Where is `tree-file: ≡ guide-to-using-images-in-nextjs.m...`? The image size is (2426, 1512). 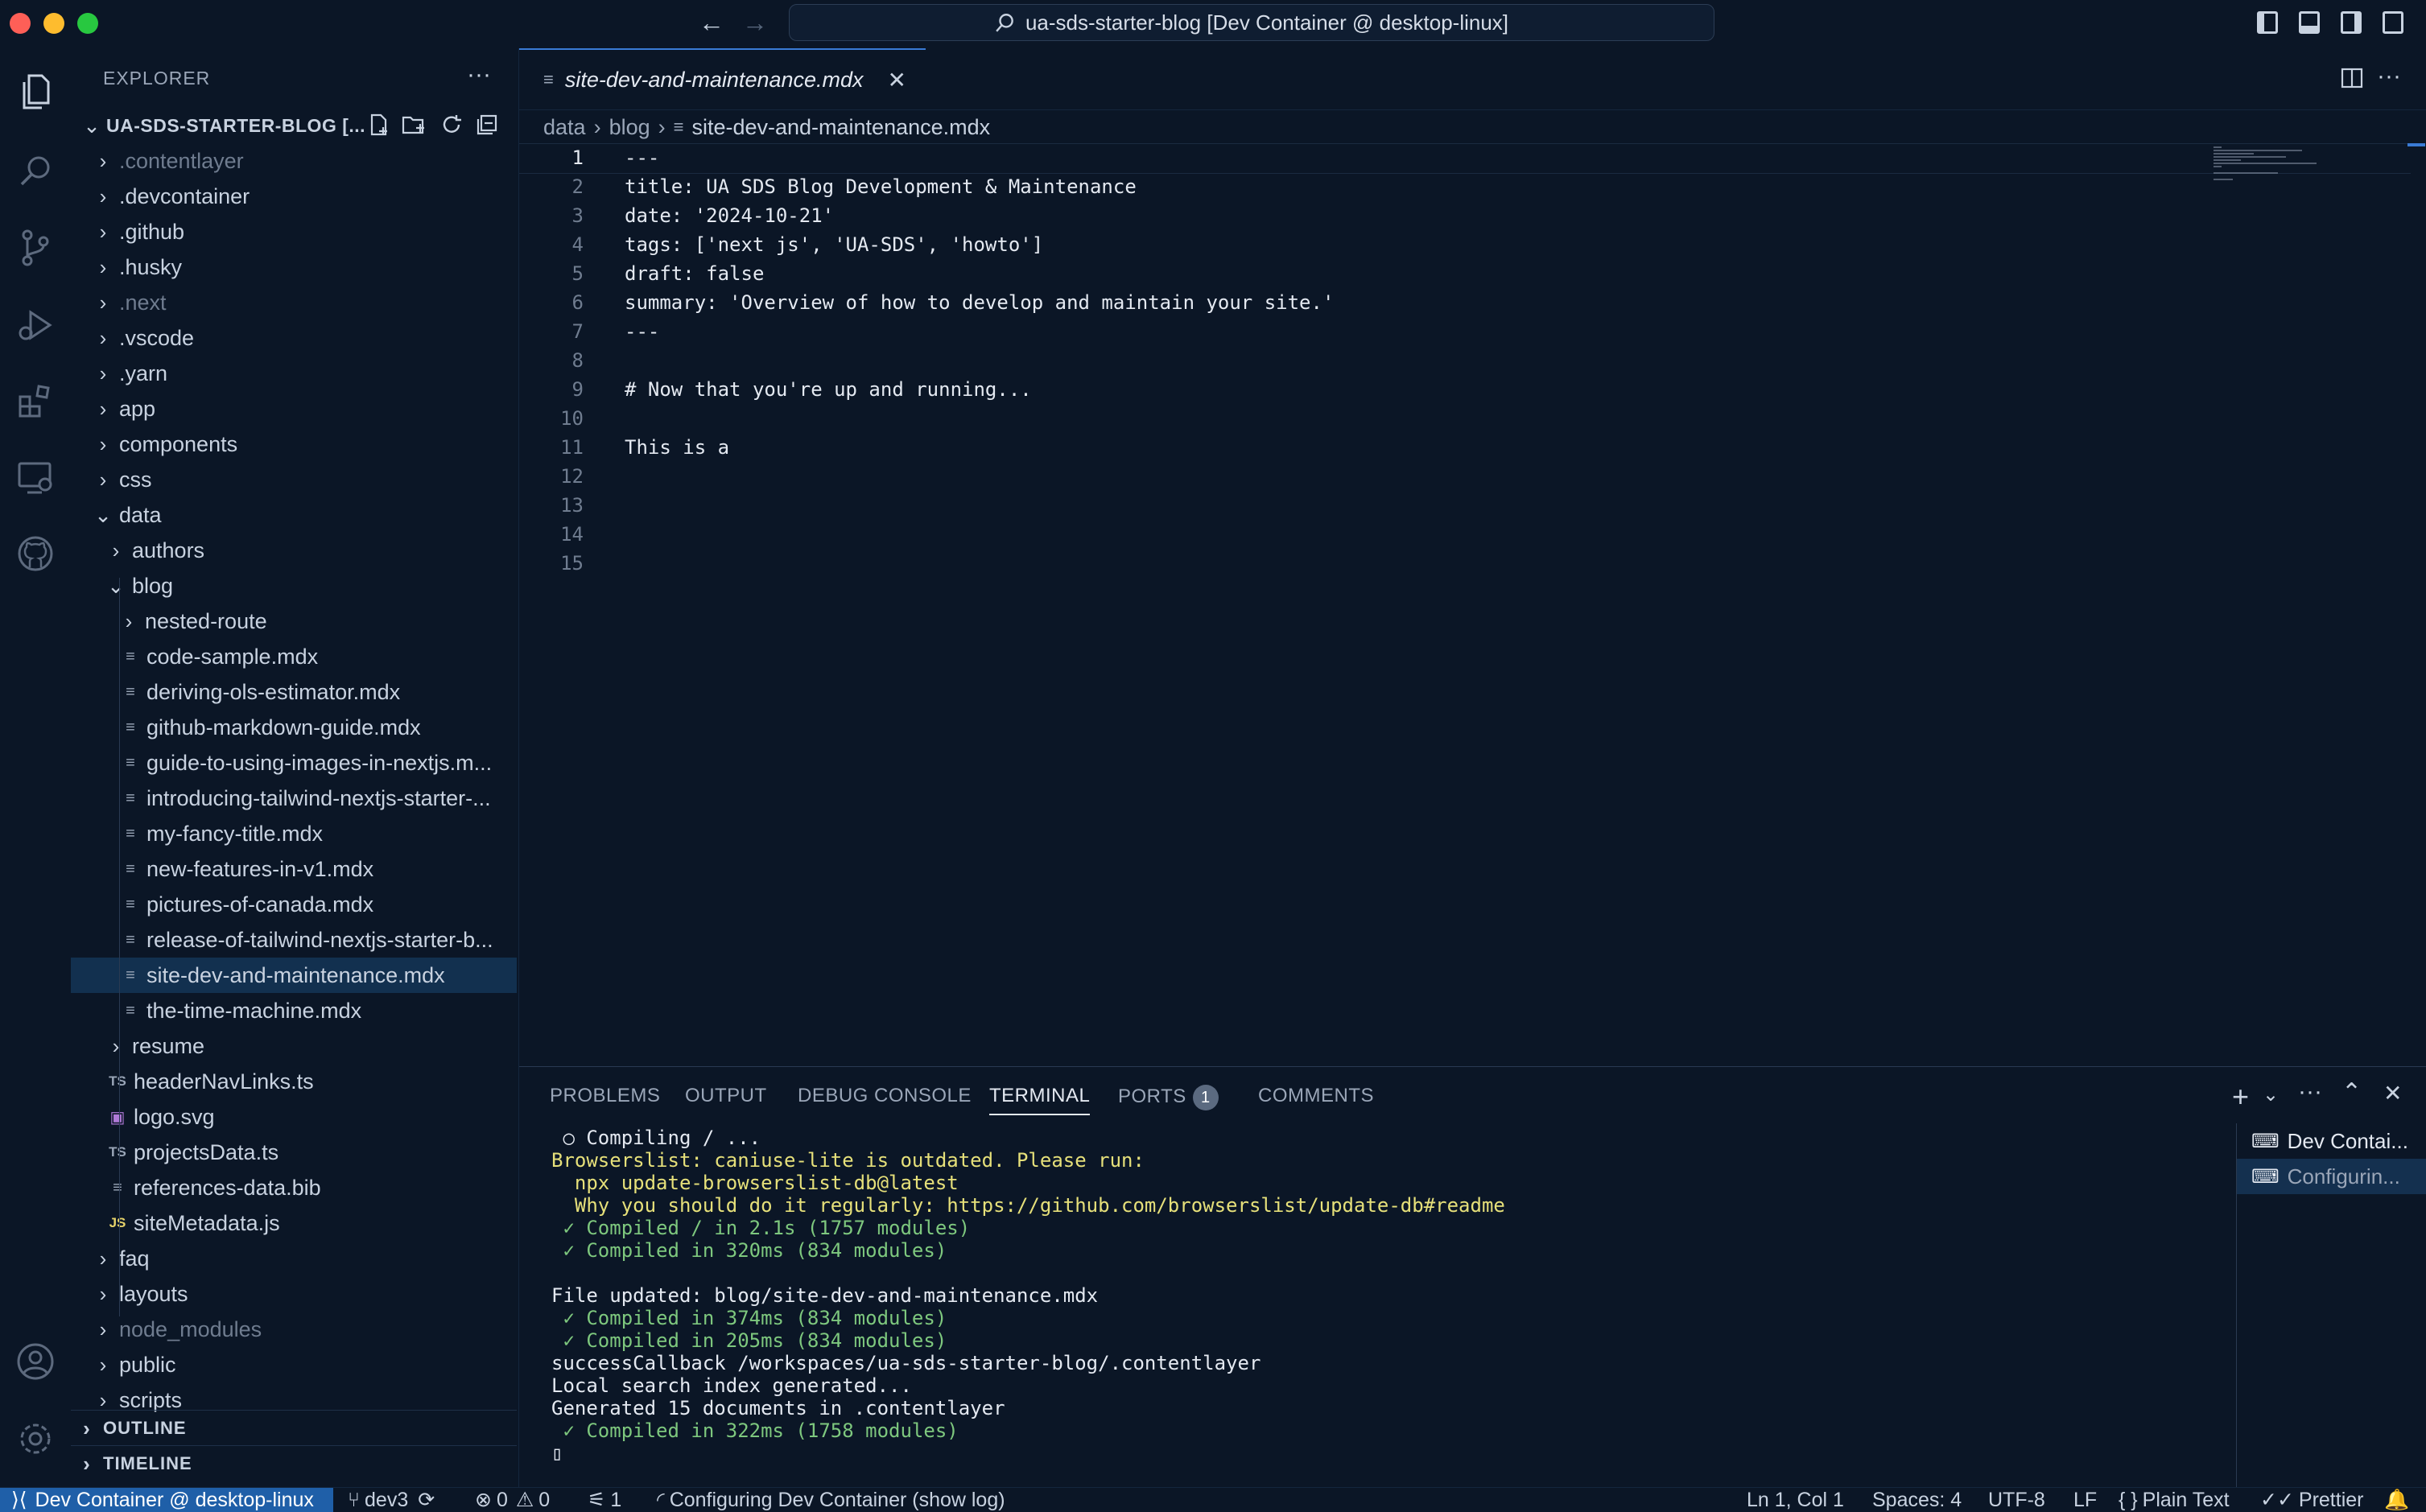 tree-file: ≡ guide-to-using-images-in-nextjs.m... is located at coordinates (294, 763).